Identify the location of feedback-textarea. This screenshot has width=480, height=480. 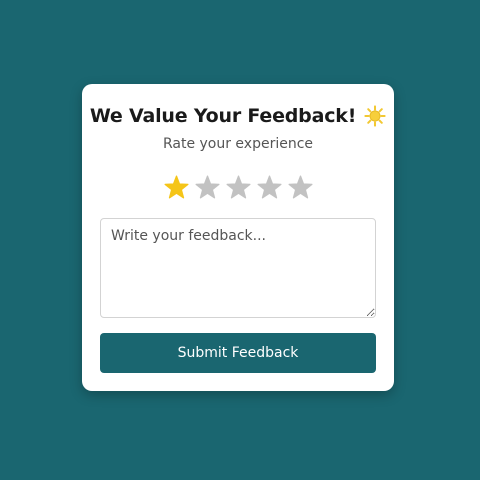
(238, 268).